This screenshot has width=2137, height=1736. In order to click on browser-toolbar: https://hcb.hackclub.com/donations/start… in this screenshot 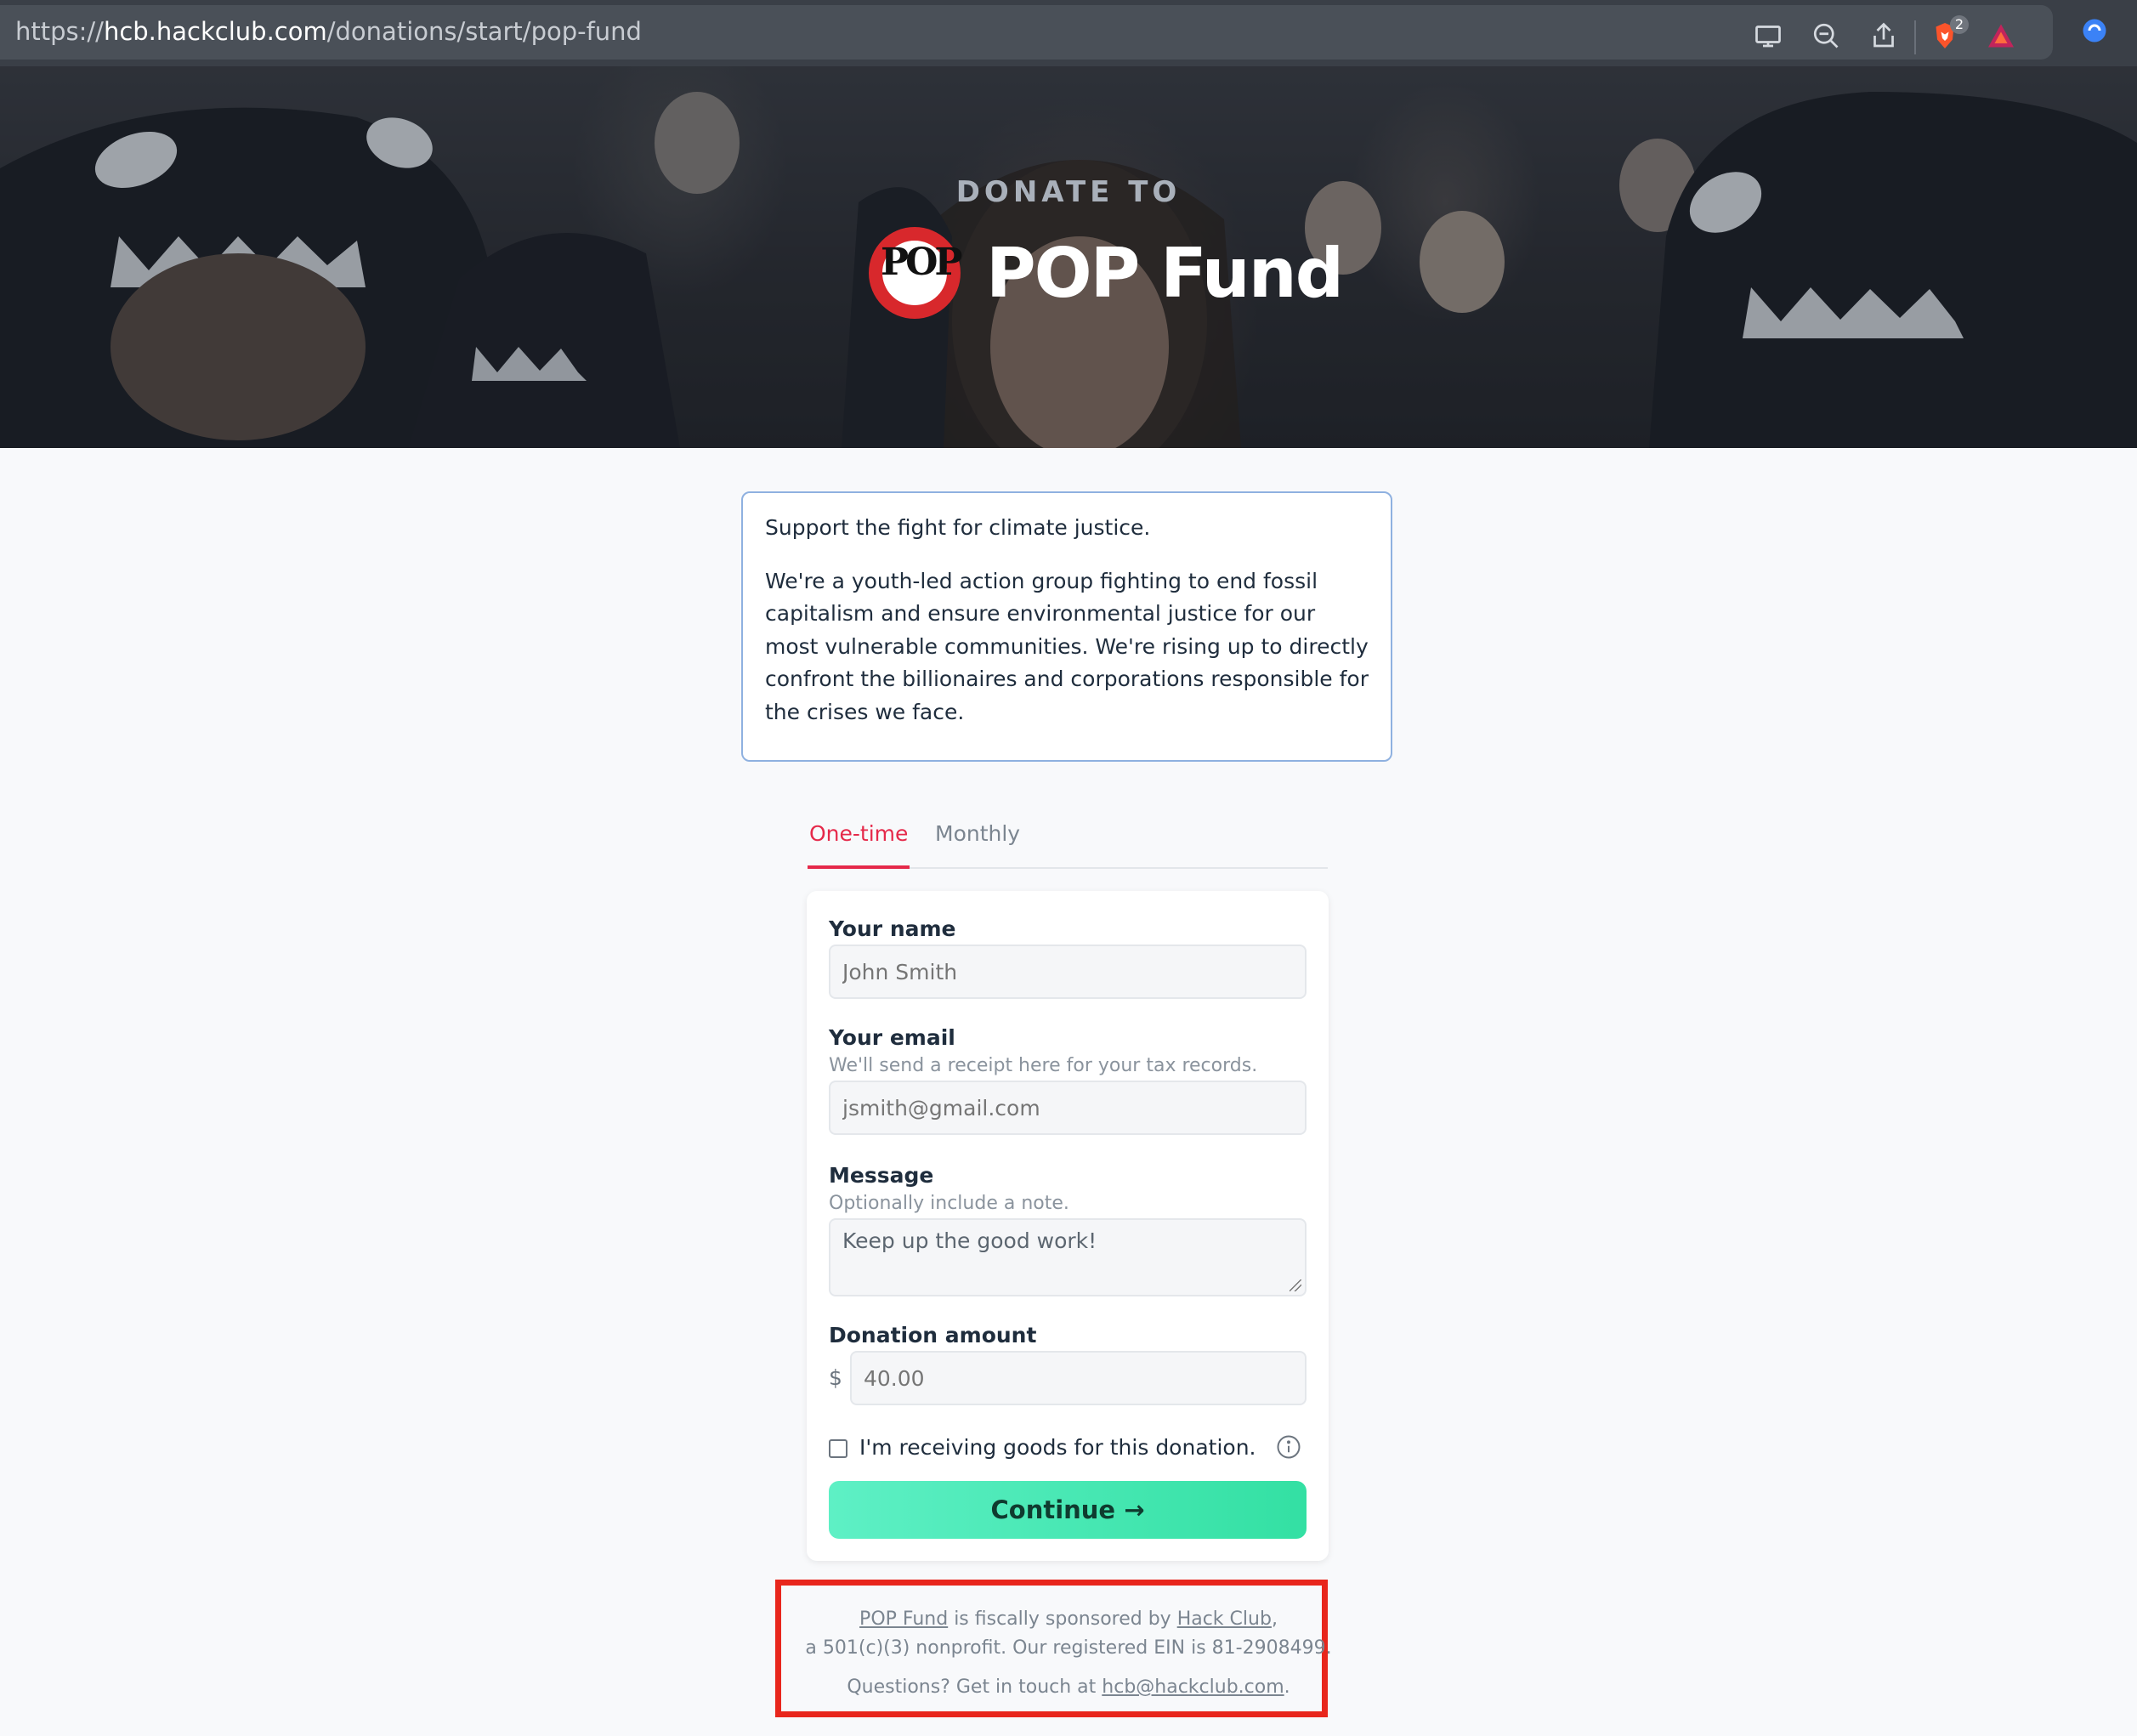, I will do `click(1068, 33)`.